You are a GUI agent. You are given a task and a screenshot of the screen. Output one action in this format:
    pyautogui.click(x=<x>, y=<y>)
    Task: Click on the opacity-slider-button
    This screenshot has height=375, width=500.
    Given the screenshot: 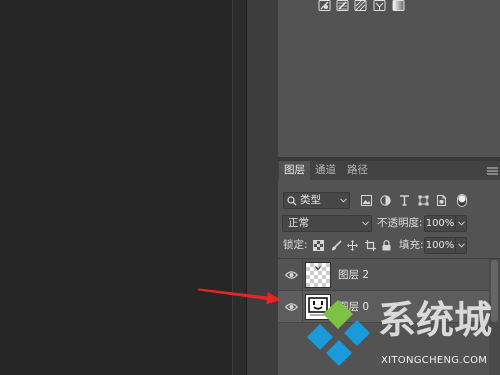 What is the action you would take?
    pyautogui.click(x=461, y=223)
    